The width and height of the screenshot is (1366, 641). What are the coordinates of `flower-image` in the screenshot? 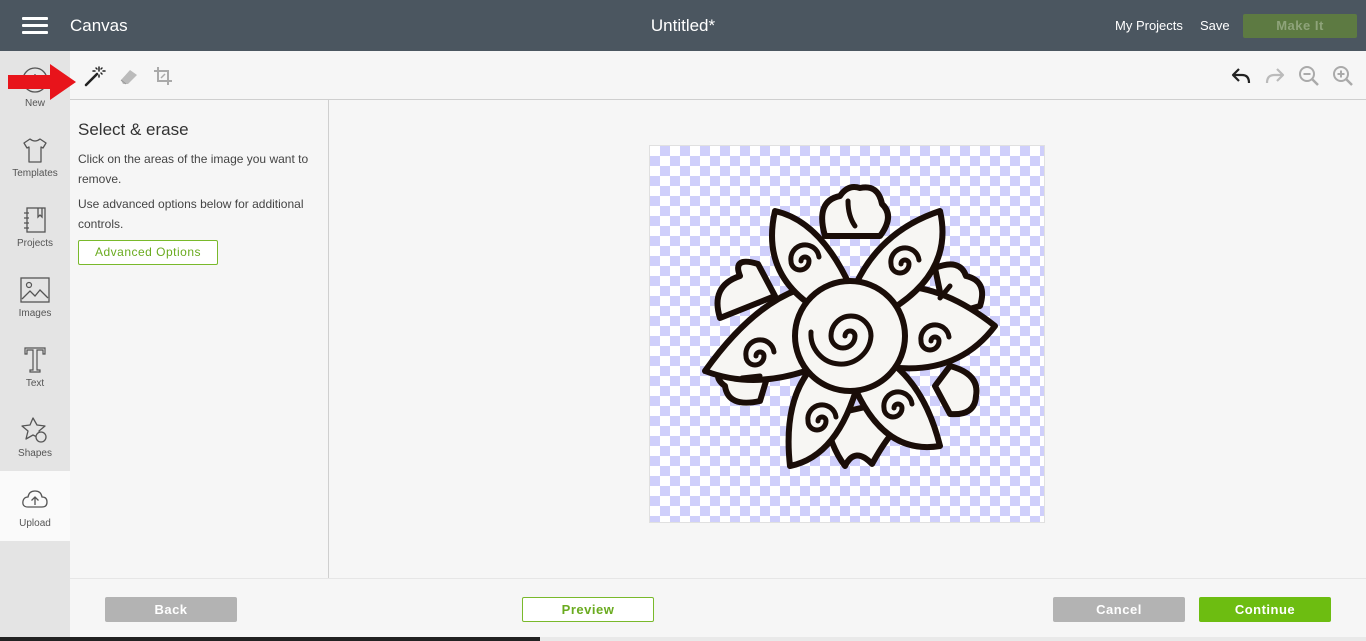 It's located at (850, 326).